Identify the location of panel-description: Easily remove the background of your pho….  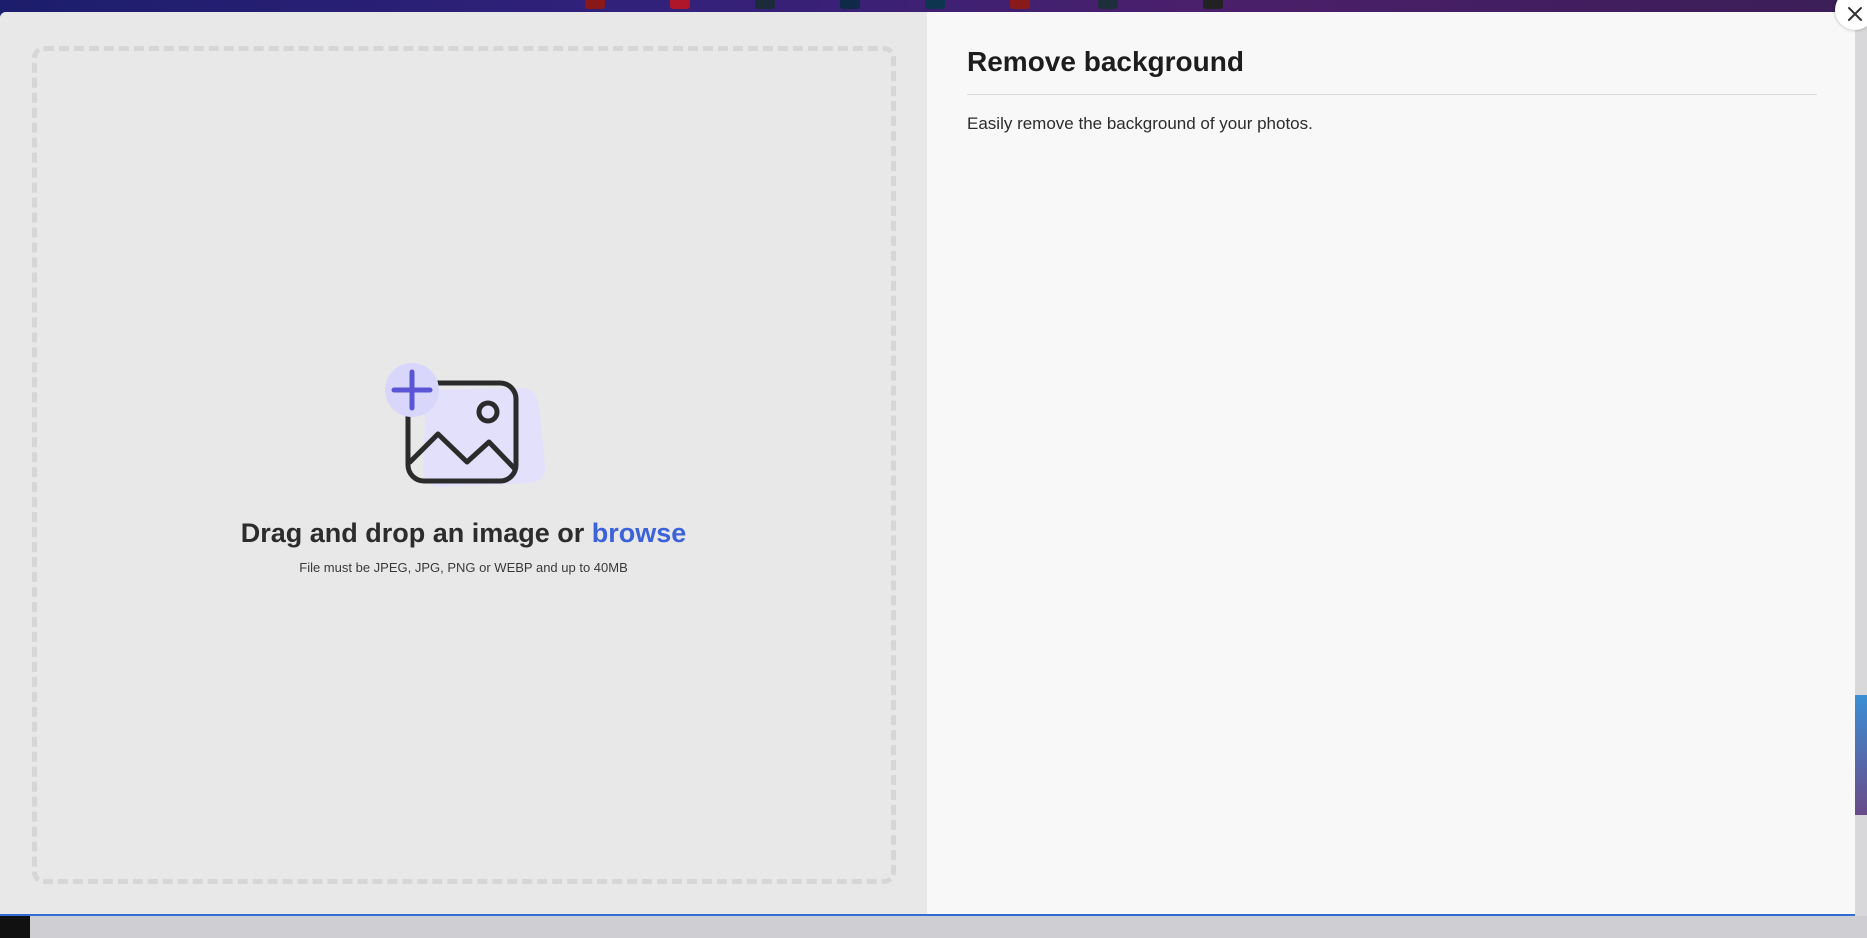
(1140, 123).